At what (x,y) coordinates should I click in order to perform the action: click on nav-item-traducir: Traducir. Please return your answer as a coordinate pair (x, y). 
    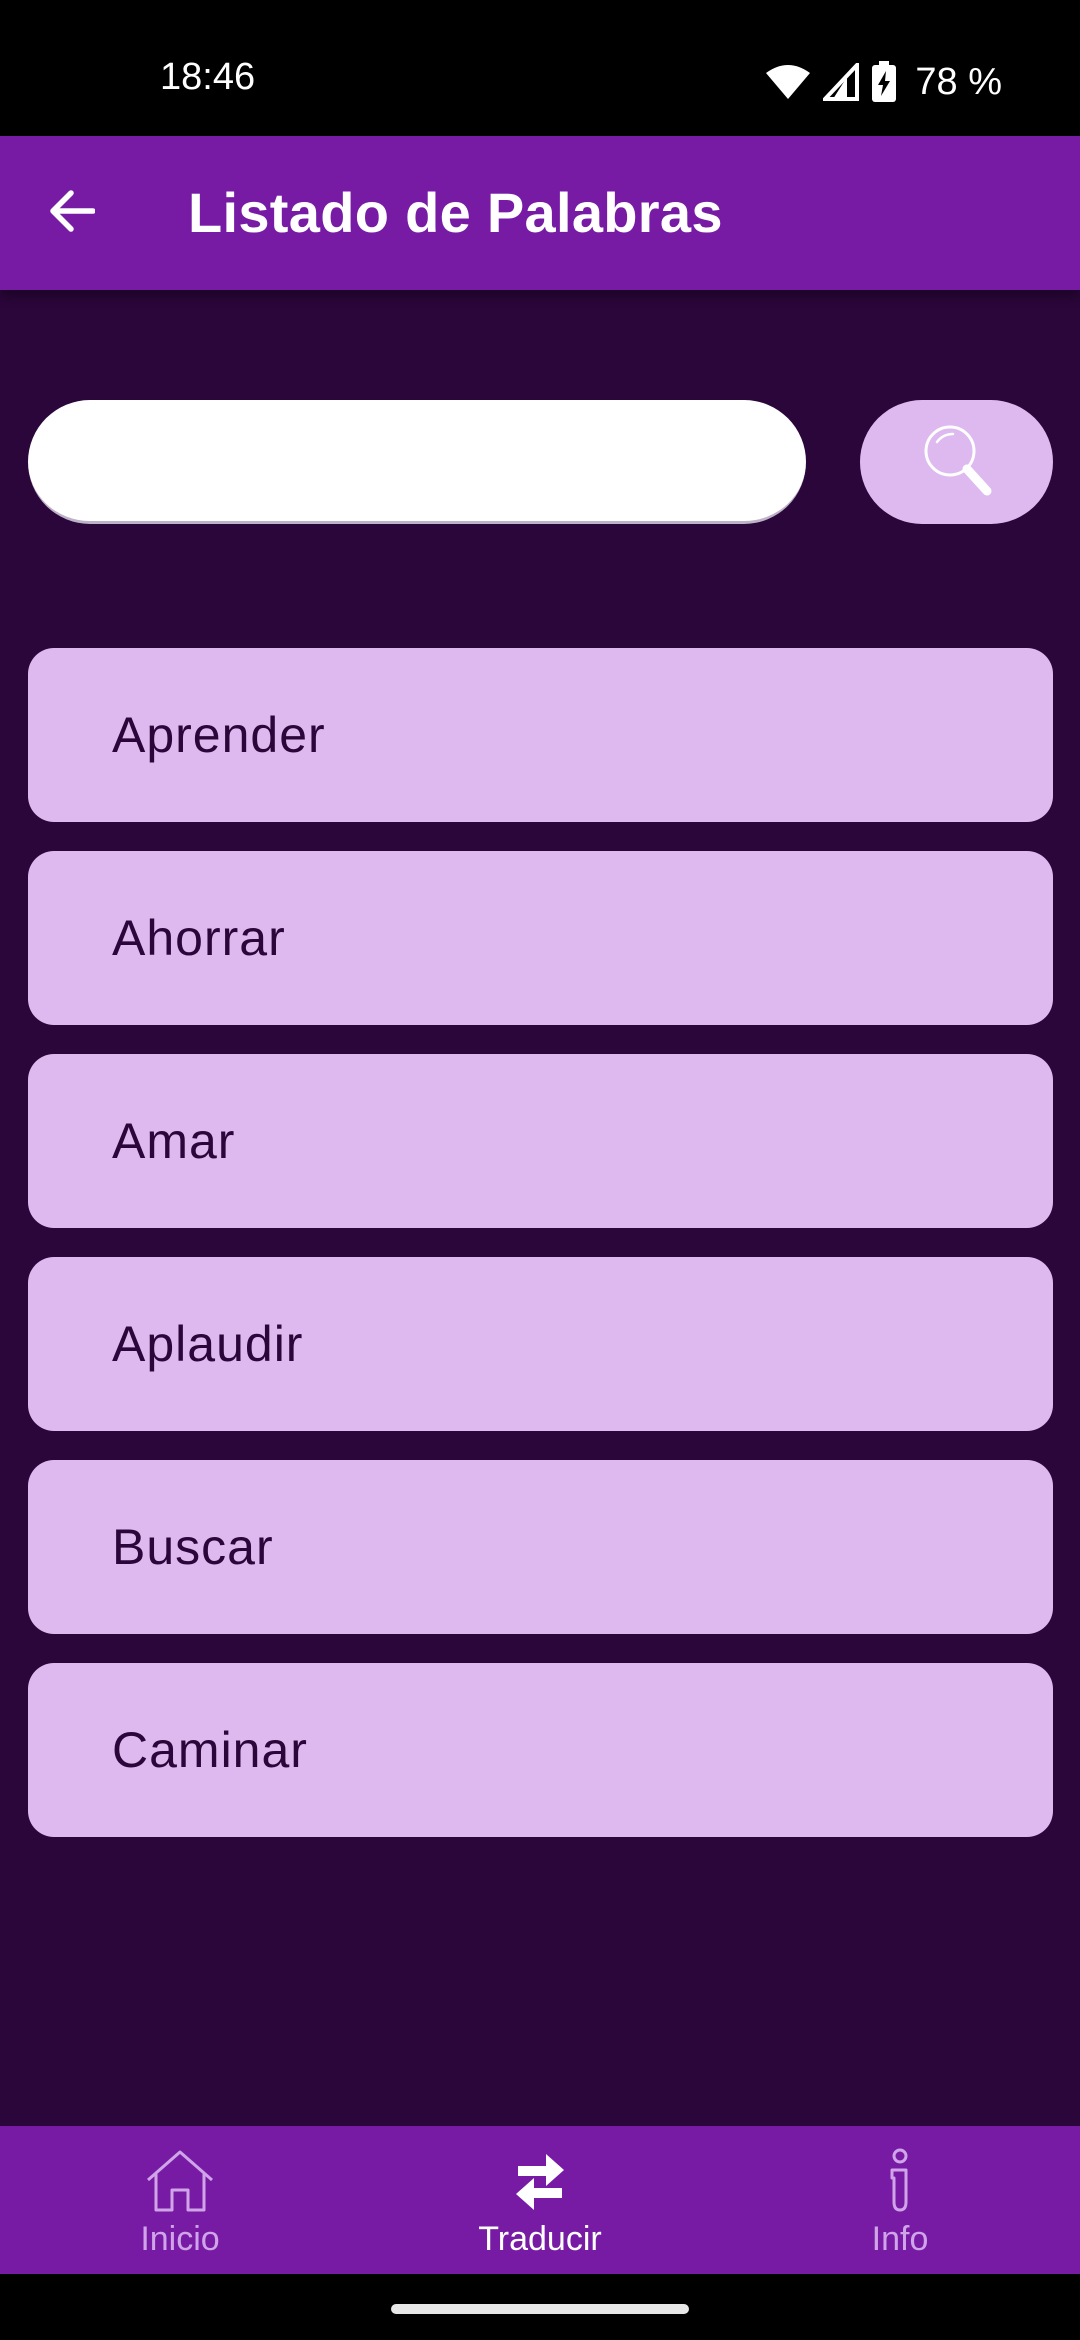
    Looking at the image, I should click on (540, 2200).